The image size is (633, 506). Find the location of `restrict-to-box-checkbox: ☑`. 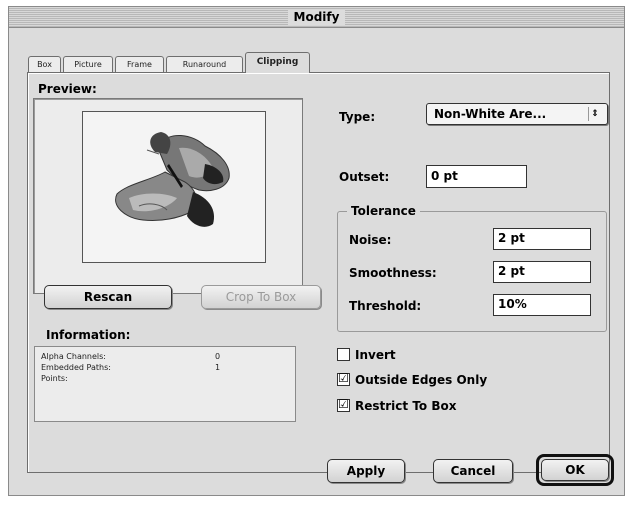

restrict-to-box-checkbox: ☑ is located at coordinates (343, 404).